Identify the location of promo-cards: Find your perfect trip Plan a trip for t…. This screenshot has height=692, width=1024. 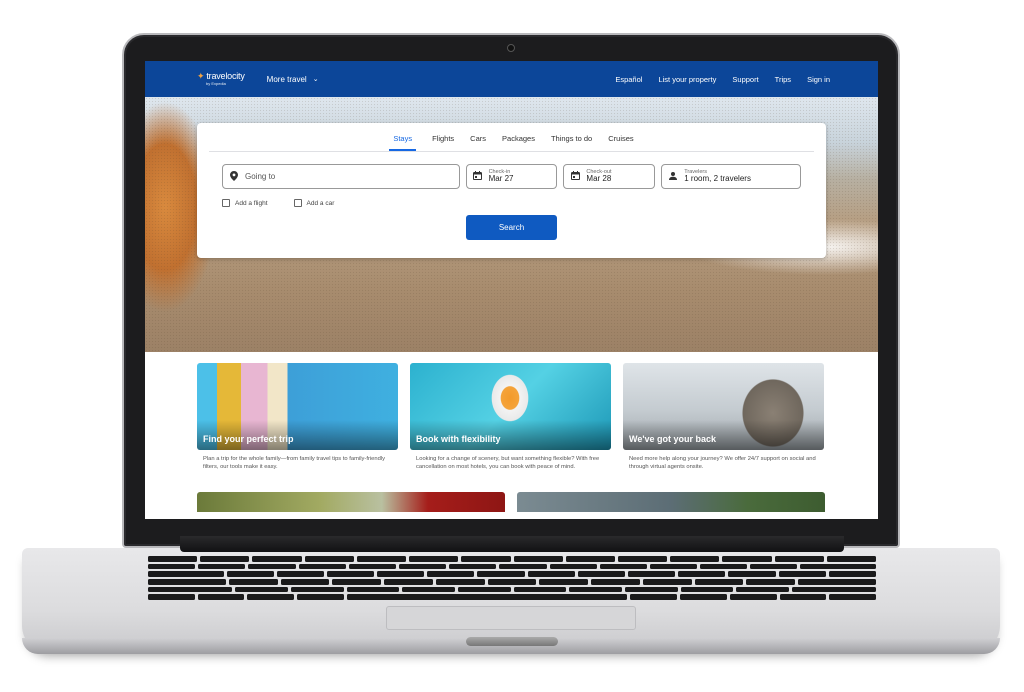
(511, 412).